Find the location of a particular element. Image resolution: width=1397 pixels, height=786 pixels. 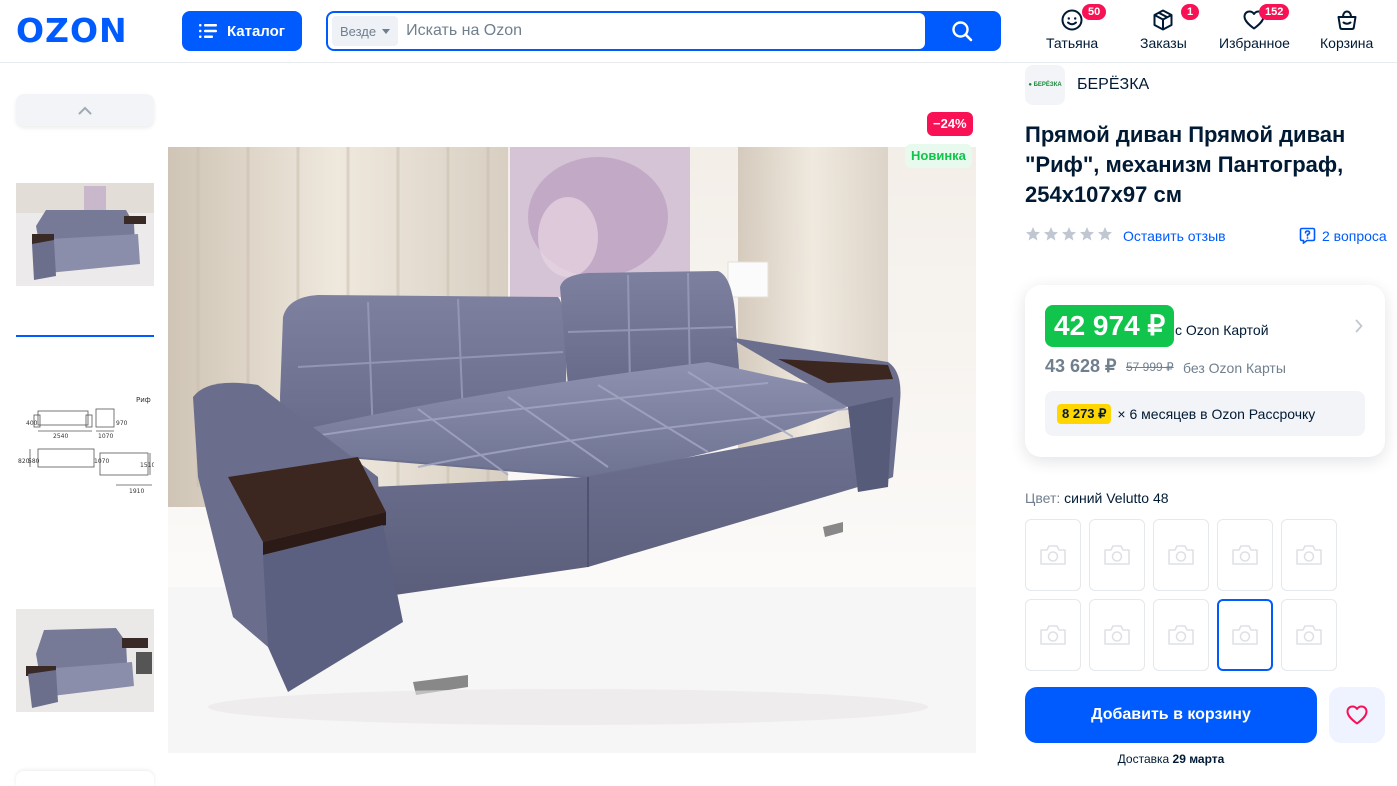

catalog-label: Каталог is located at coordinates (256, 31).